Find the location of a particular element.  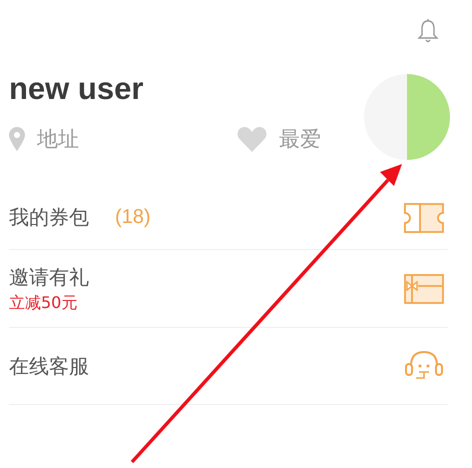

ticket-icon is located at coordinates (424, 217).